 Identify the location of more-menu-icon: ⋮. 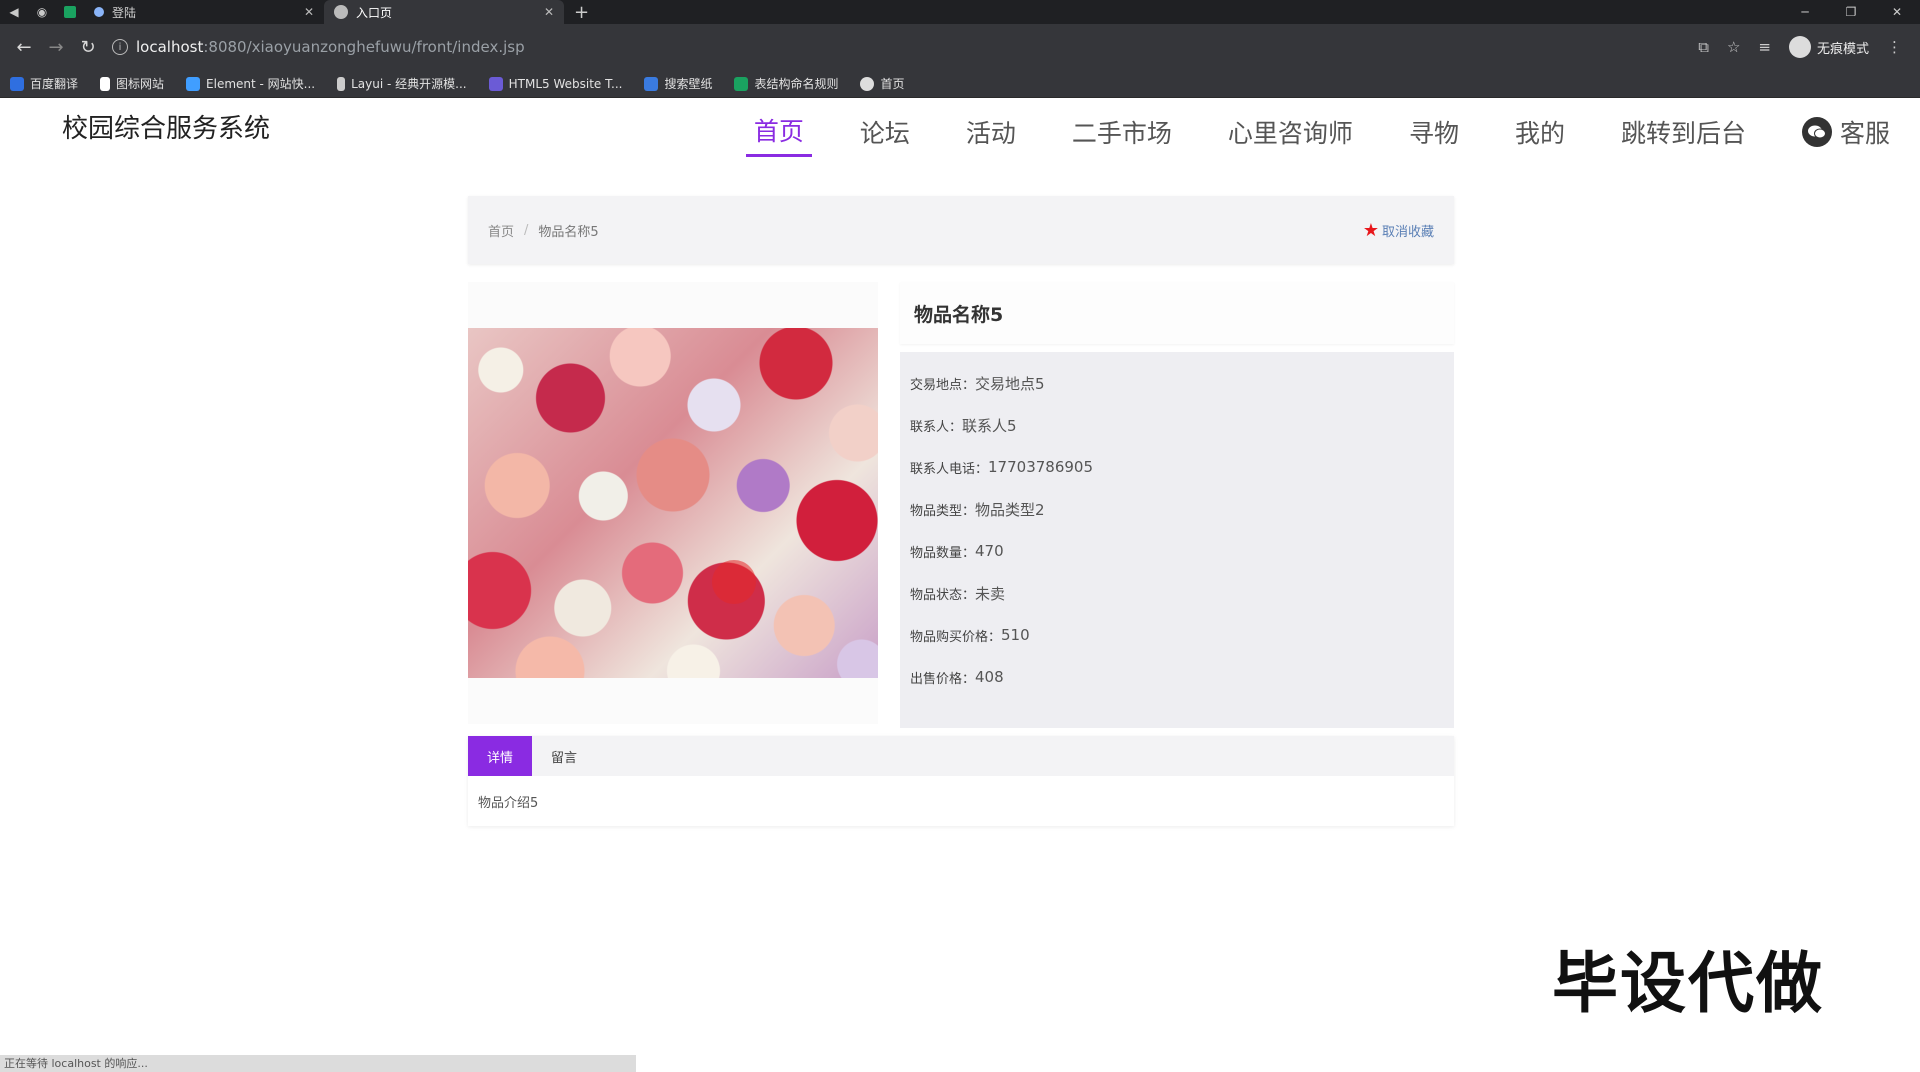
(1894, 47).